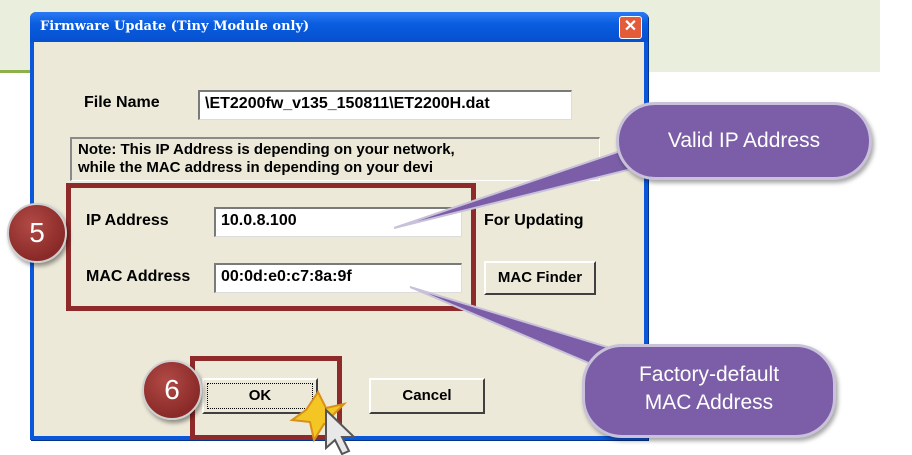 The image size is (912, 455). What do you see at coordinates (534, 220) in the screenshot?
I see `for-updating-label: For Updating` at bounding box center [534, 220].